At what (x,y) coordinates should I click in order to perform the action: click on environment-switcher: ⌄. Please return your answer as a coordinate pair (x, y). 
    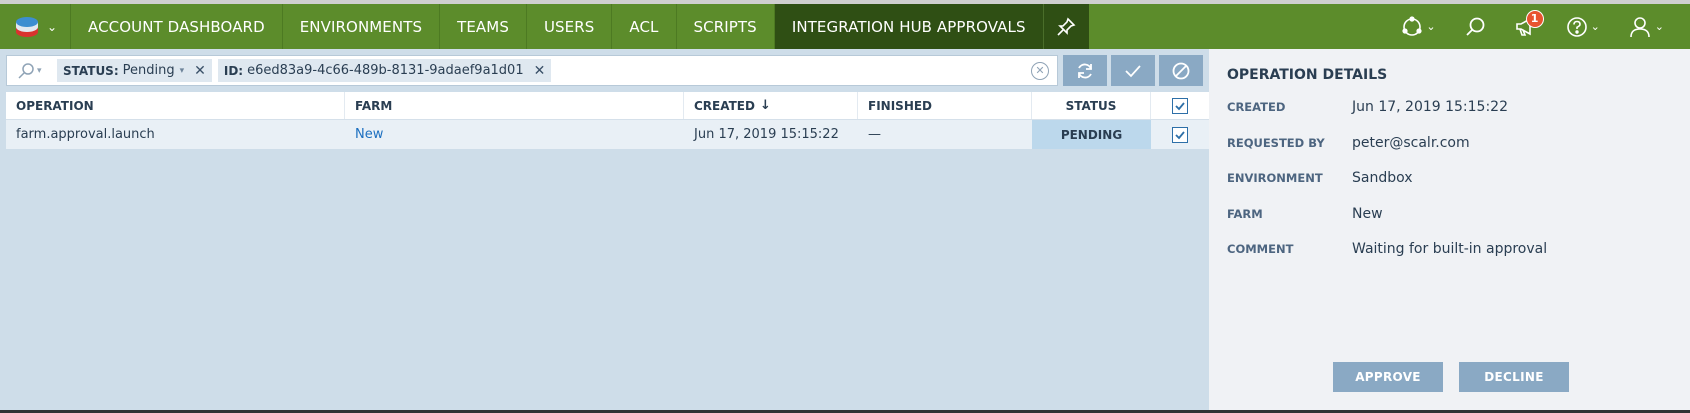
    Looking at the image, I should click on (1418, 26).